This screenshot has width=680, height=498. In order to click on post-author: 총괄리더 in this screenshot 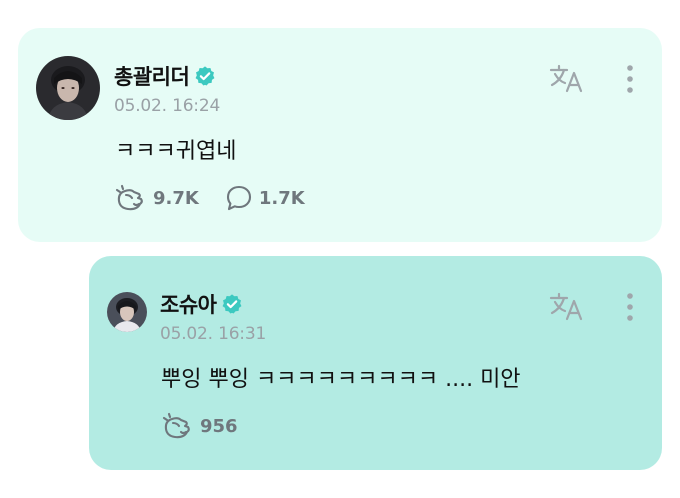, I will do `click(165, 76)`.